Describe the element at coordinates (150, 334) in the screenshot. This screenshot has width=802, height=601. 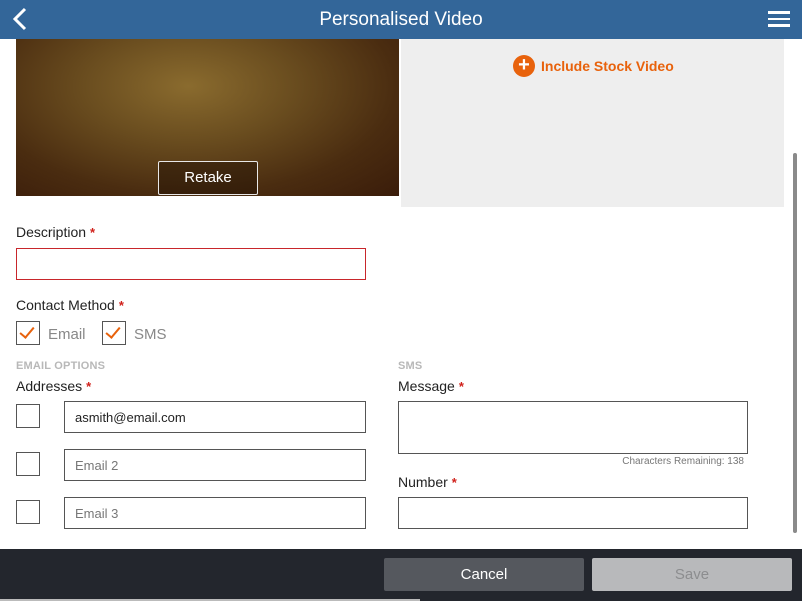
I see `sms-checkbox-label: SMS` at that location.